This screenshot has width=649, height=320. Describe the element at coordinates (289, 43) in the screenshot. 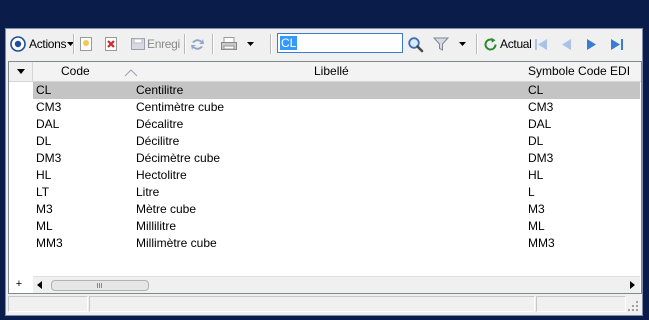

I see `search-input-value: CL` at that location.